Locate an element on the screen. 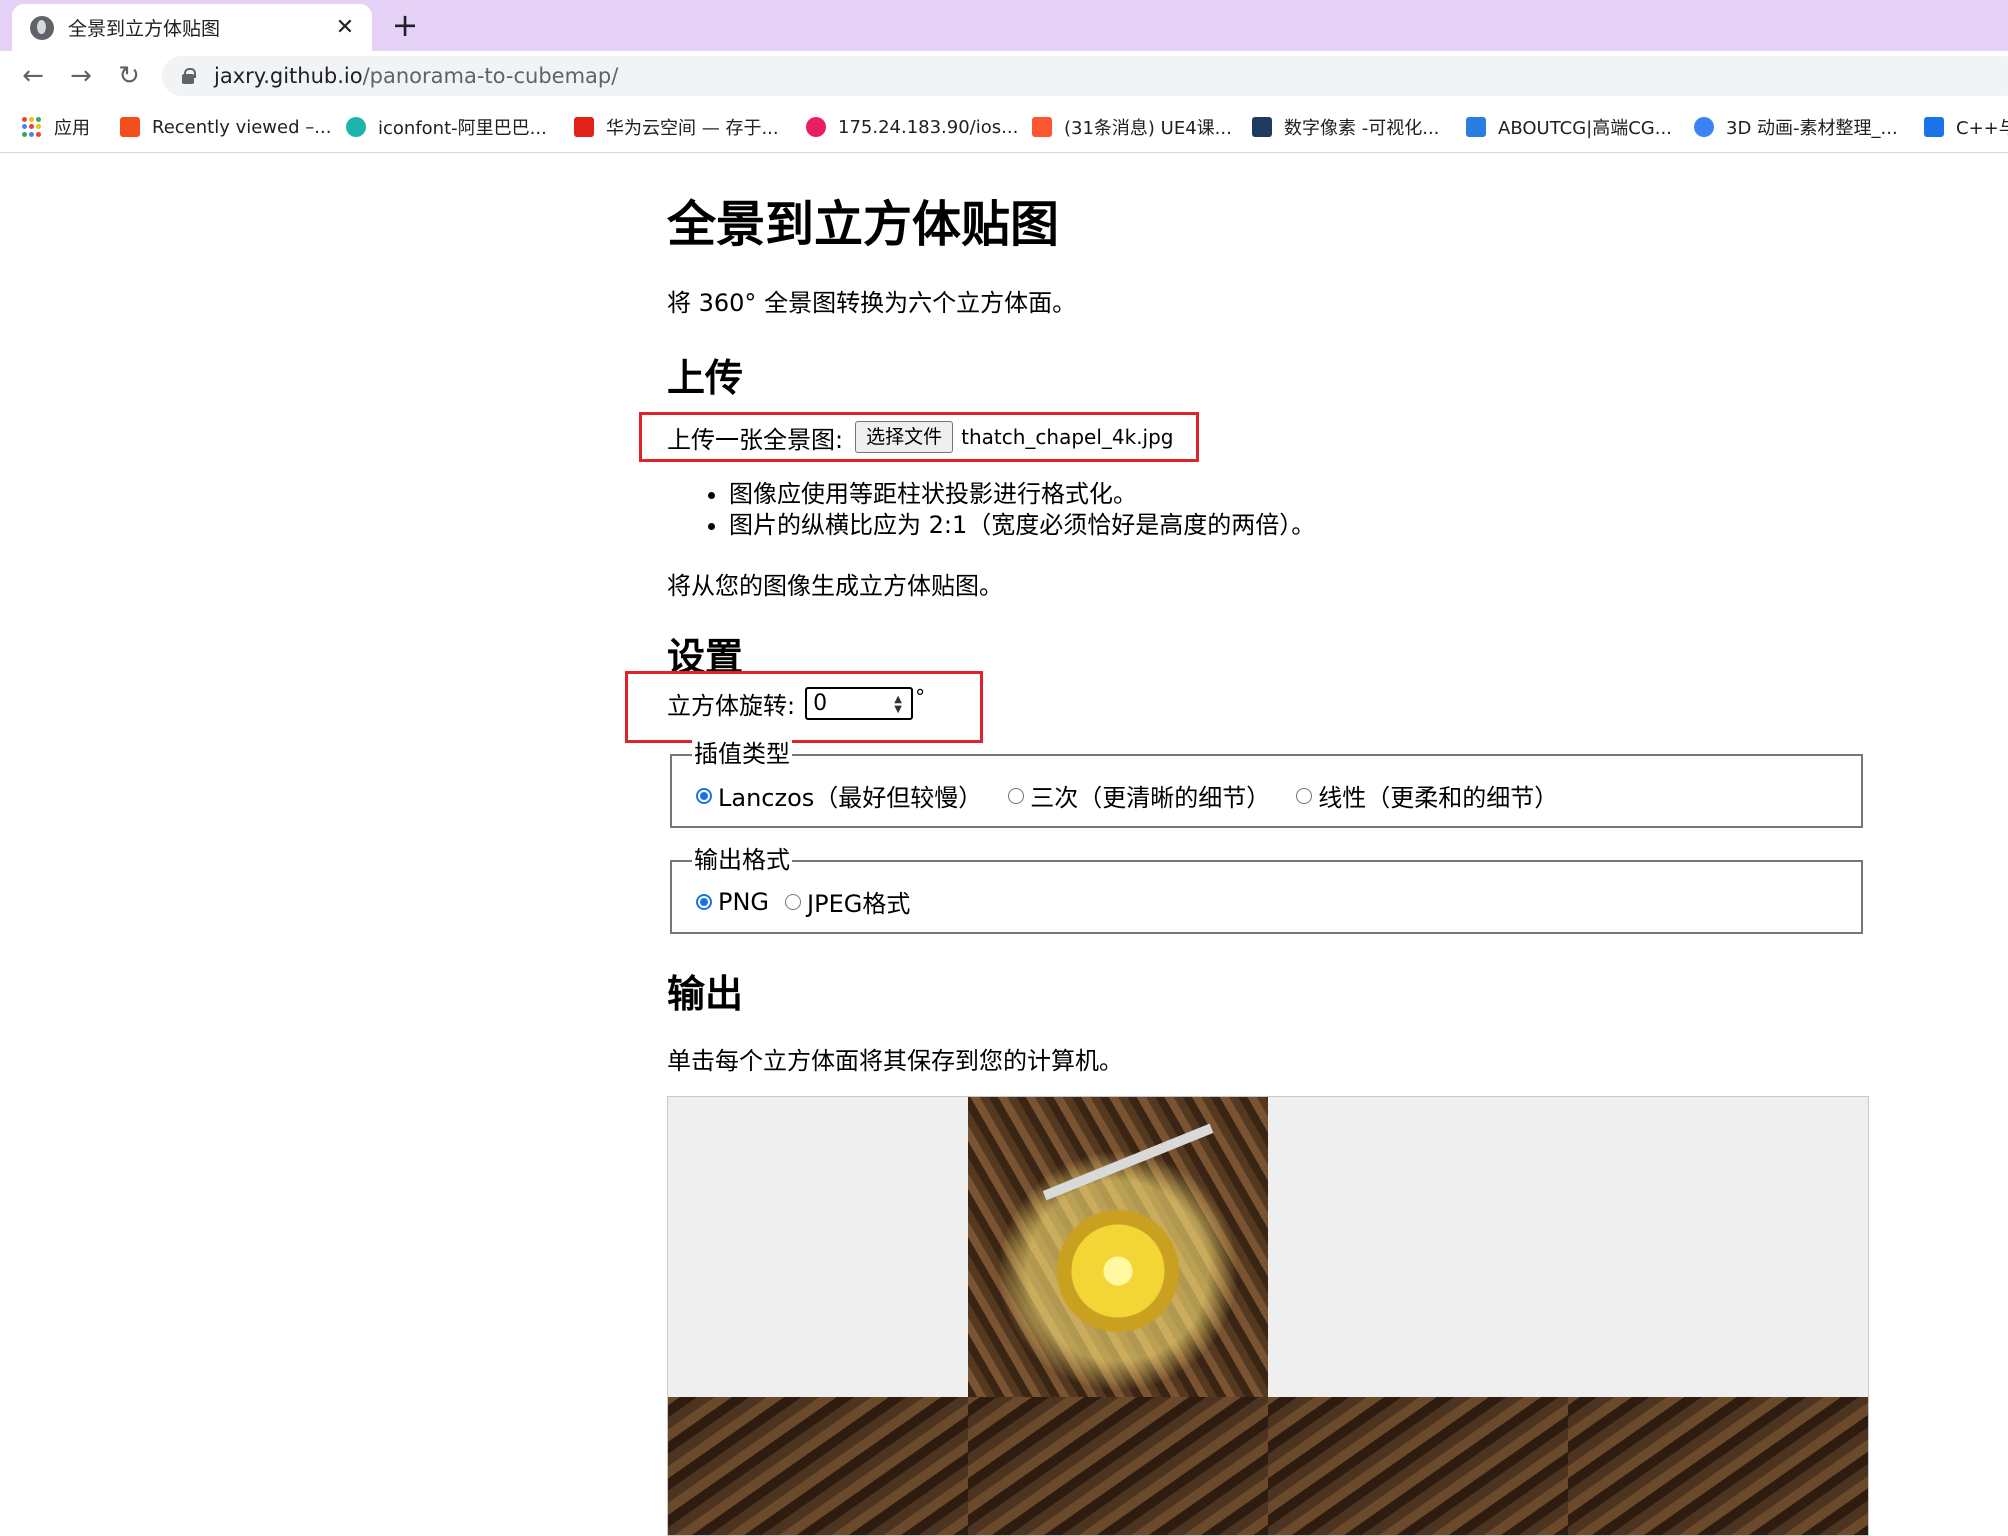  generate-note: 将从您的图像生成立方体贴图。 is located at coordinates (835, 586).